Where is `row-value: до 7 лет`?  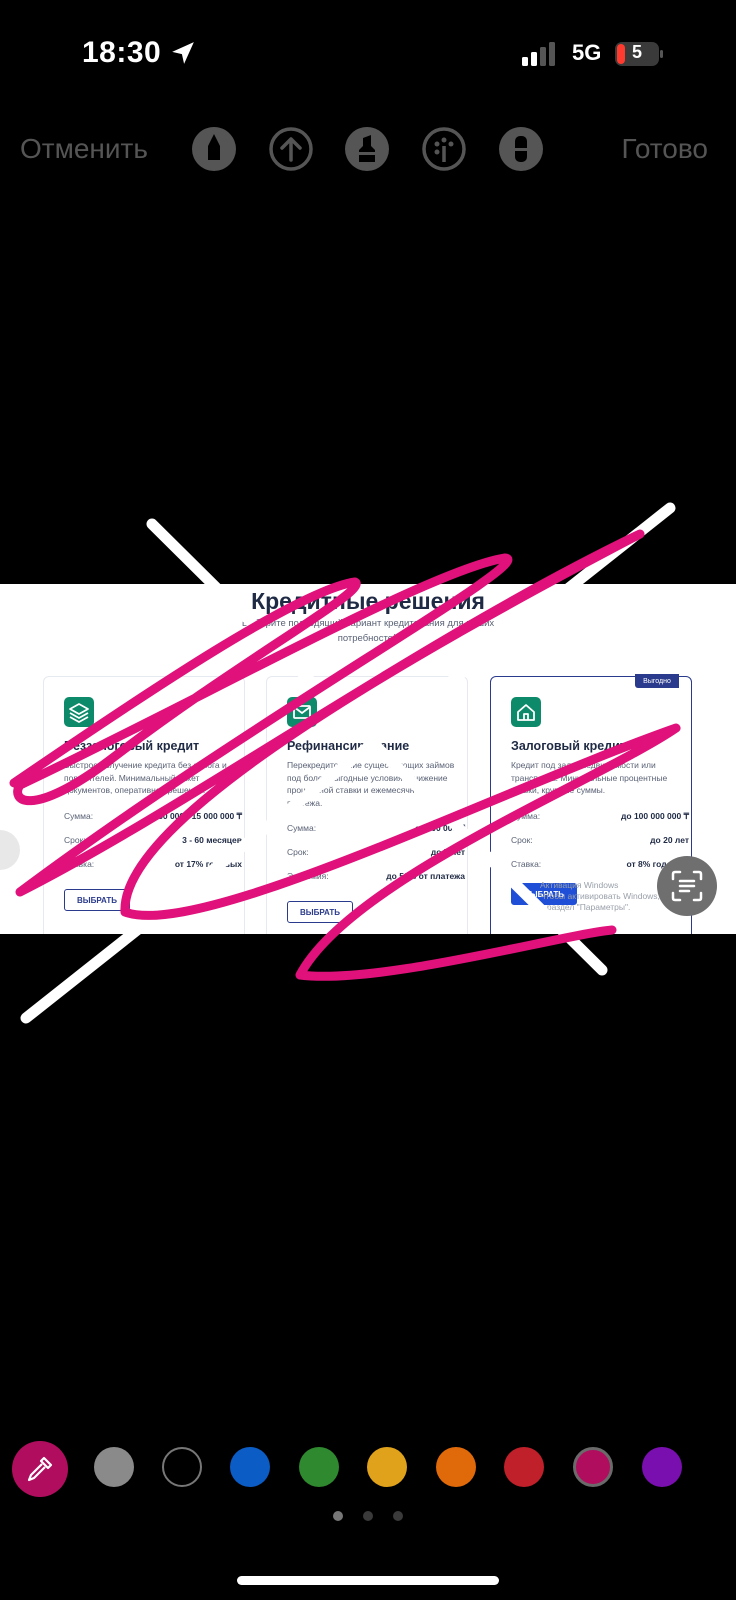
row-value: до 7 лет is located at coordinates (447, 852).